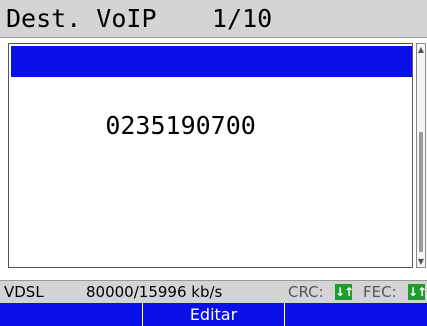 The width and height of the screenshot is (427, 326). Describe the element at coordinates (242, 18) in the screenshot. I see `item-counter: 1/10` at that location.